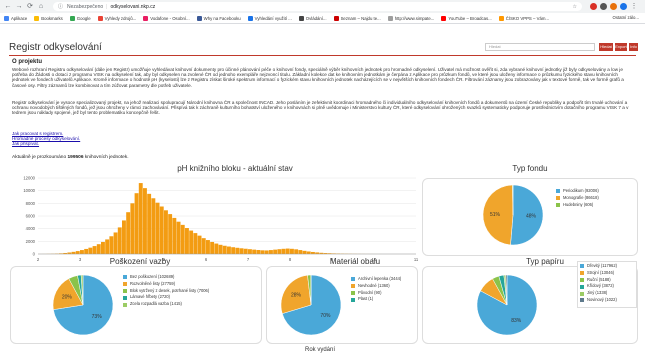 This screenshot has height=354, width=645. I want to click on chart-title-year: Rok vydání, so click(319, 350).